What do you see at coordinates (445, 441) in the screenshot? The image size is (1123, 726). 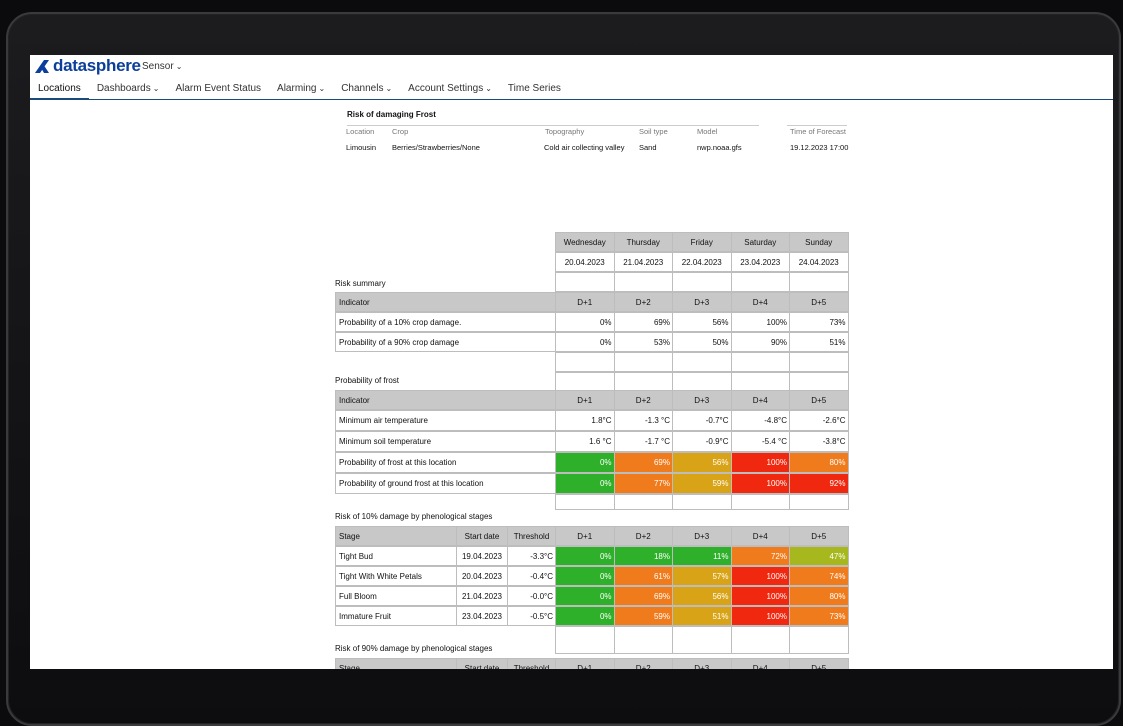 I see `frost-row-label: Minimum soil temperature` at bounding box center [445, 441].